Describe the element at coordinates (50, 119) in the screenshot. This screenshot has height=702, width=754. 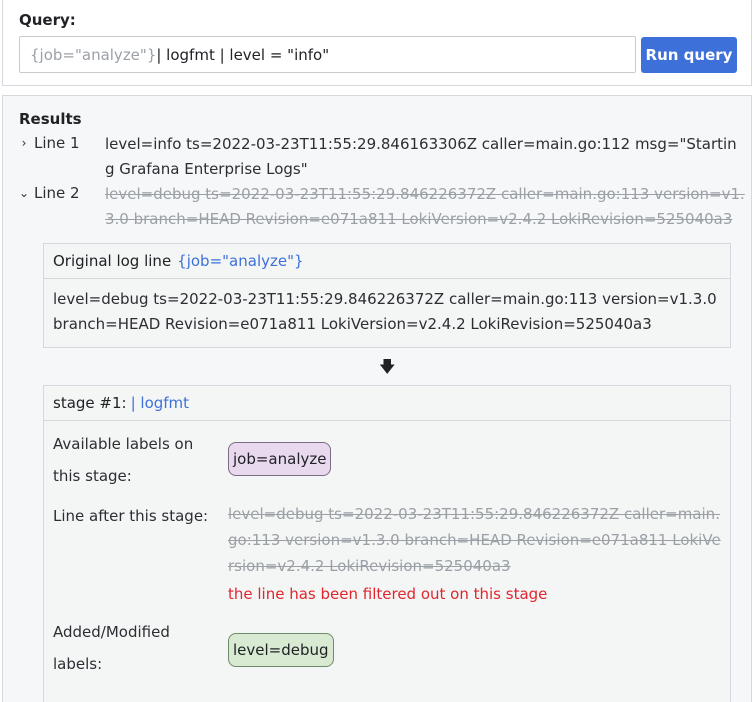
I see `results-title: Results` at that location.